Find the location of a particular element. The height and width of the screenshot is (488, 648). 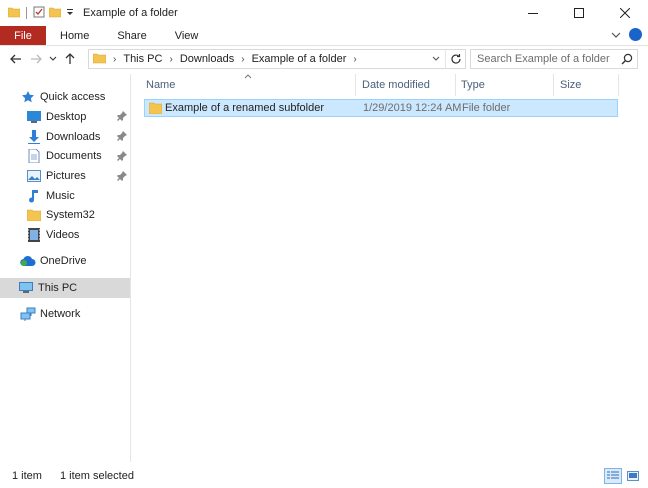

new-folder-icon is located at coordinates (55, 13).